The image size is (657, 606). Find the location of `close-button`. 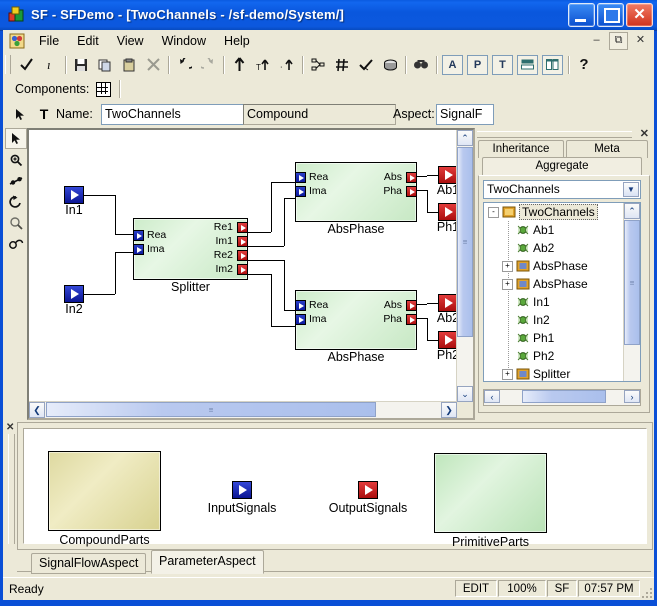

close-button is located at coordinates (639, 15).